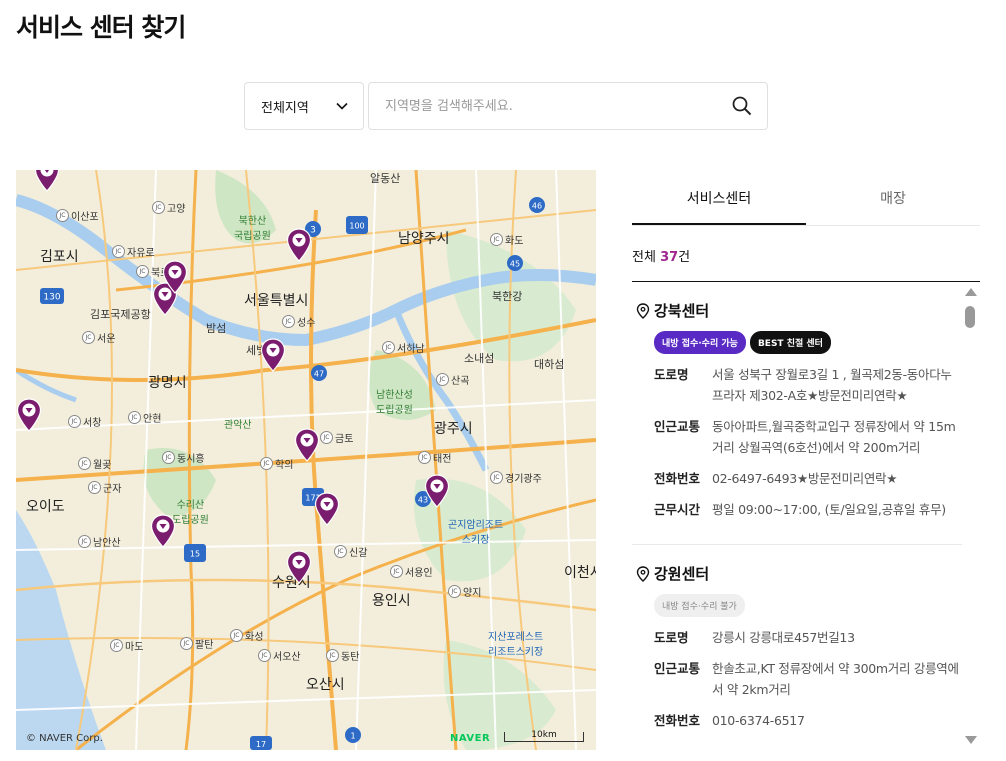 Image resolution: width=1006 pixels, height=761 pixels. I want to click on city-label: 남양주시, so click(424, 239).